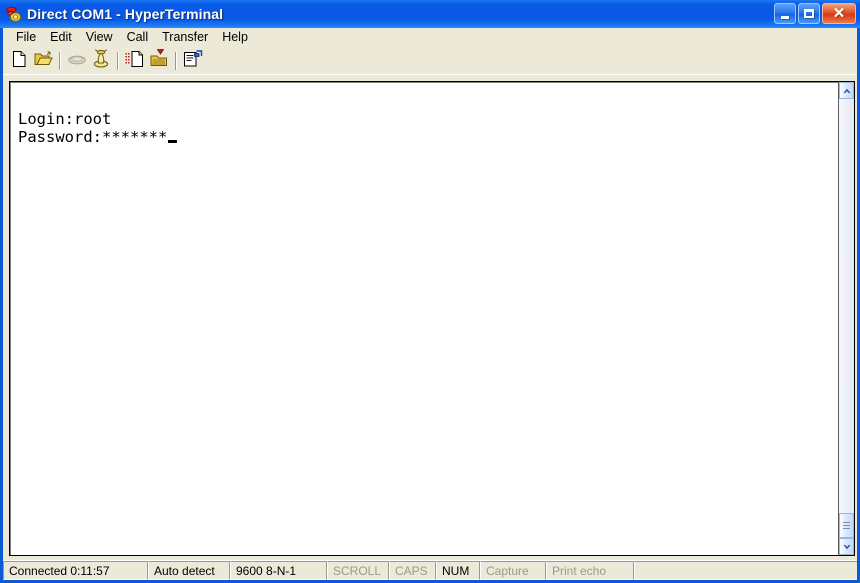 The width and height of the screenshot is (860, 583). Describe the element at coordinates (458, 570) in the screenshot. I see `status-num-lock: NUM` at that location.